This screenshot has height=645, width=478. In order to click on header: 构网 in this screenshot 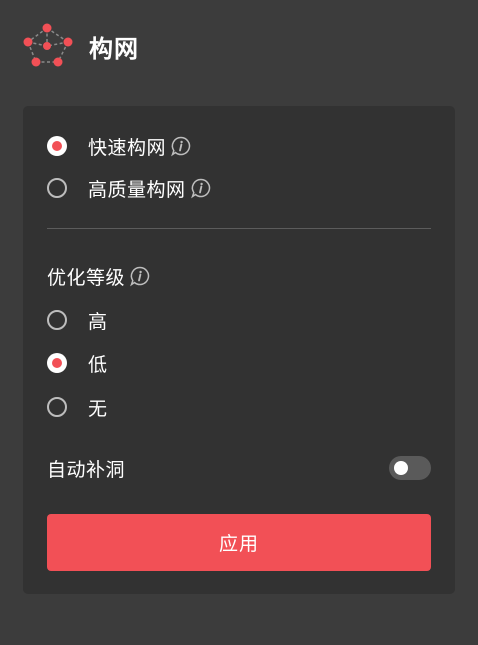, I will do `click(80, 46)`.